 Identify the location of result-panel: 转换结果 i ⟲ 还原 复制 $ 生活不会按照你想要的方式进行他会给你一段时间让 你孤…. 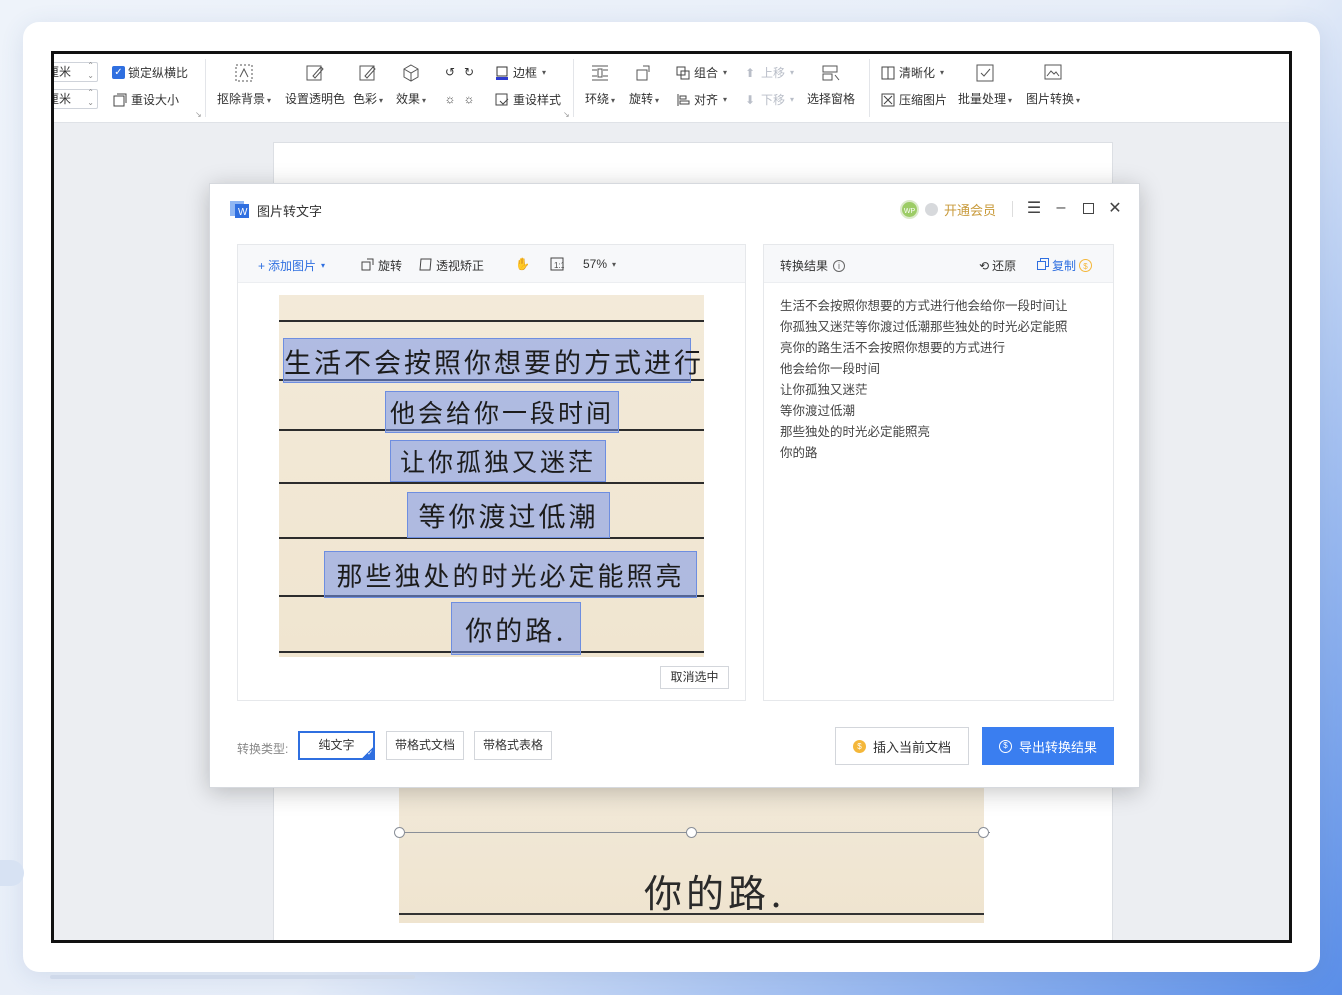
(938, 472).